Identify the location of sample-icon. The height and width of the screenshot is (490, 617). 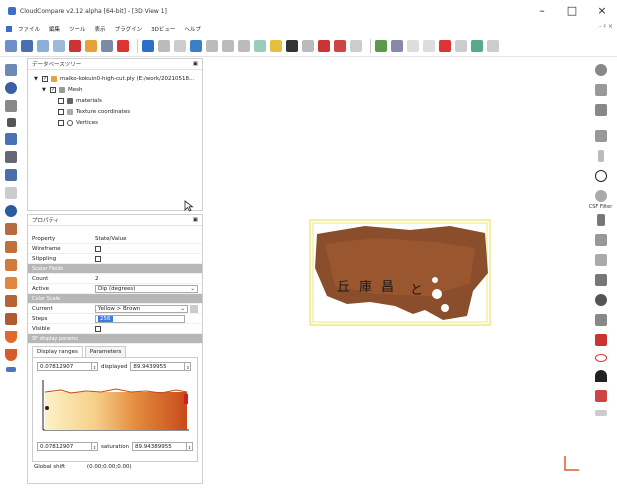
(107, 45).